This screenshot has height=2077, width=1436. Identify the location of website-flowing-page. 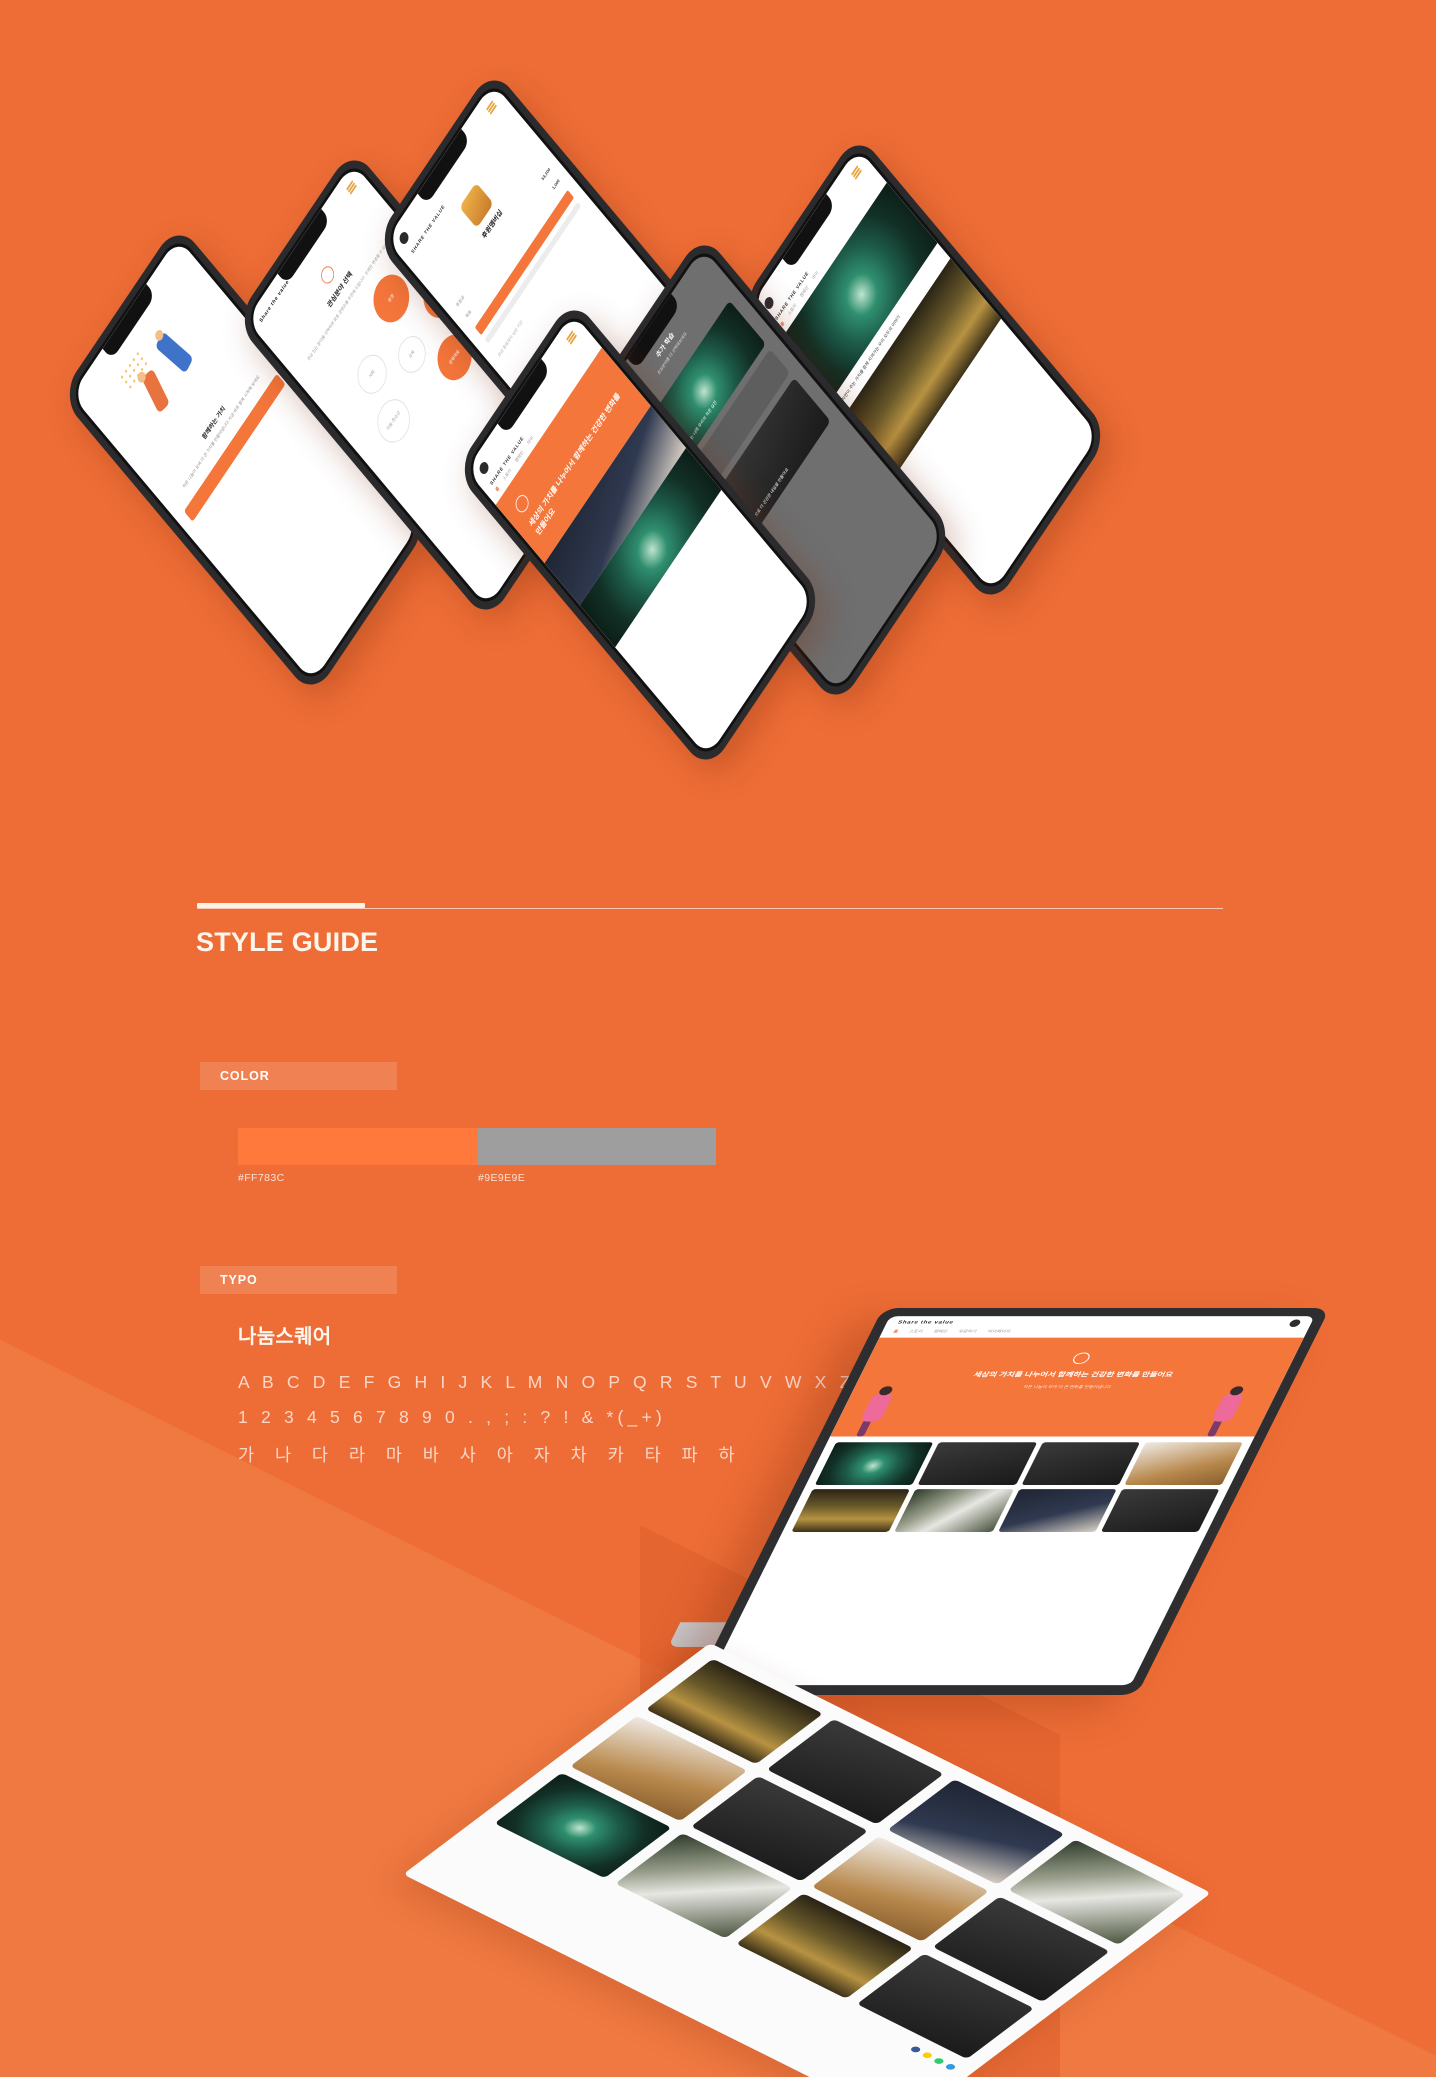
(807, 1860).